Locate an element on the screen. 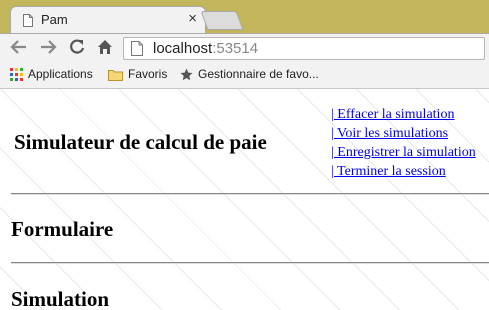 The width and height of the screenshot is (489, 310). tab-close-icon: × is located at coordinates (192, 18).